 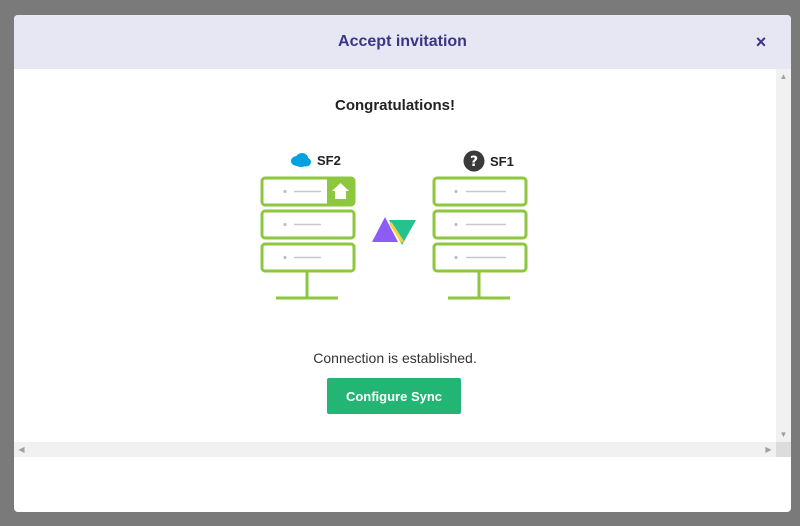 What do you see at coordinates (394, 231) in the screenshot?
I see `exalate-logo-icon` at bounding box center [394, 231].